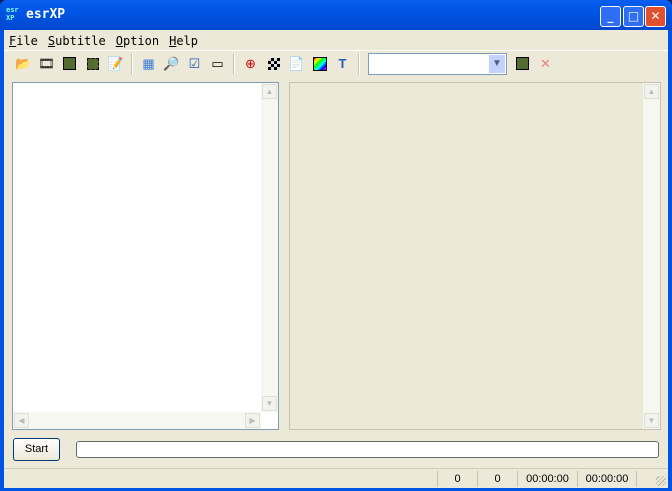 This screenshot has width=672, height=491. Describe the element at coordinates (367, 449) in the screenshot. I see `progress-bar` at that location.